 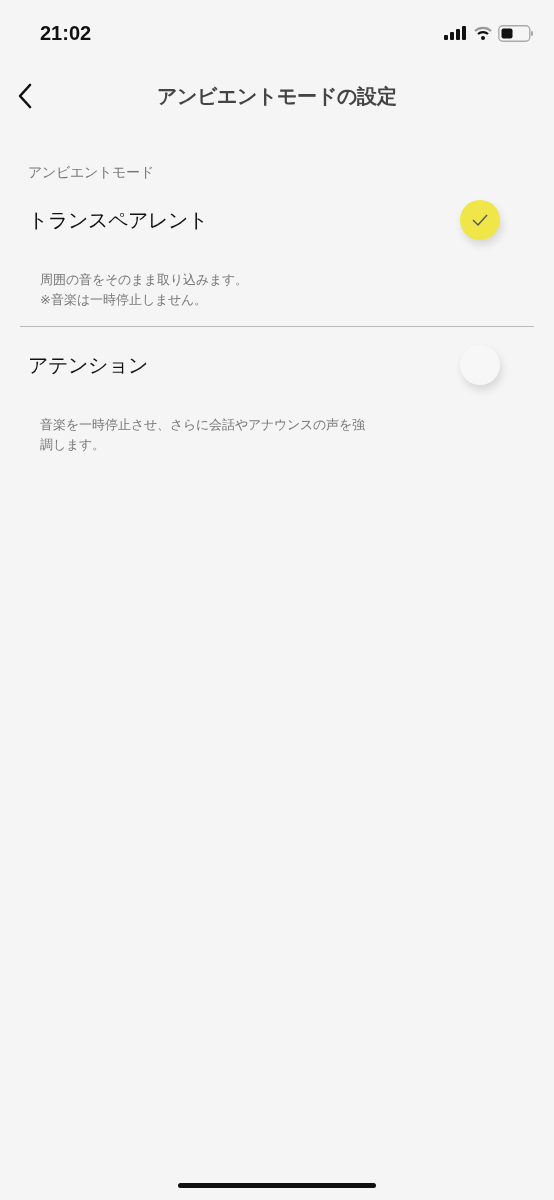 I want to click on option-description: 周囲の音をそのまま取り込みます。 ※音楽は一時停止しません。, so click(x=144, y=290).